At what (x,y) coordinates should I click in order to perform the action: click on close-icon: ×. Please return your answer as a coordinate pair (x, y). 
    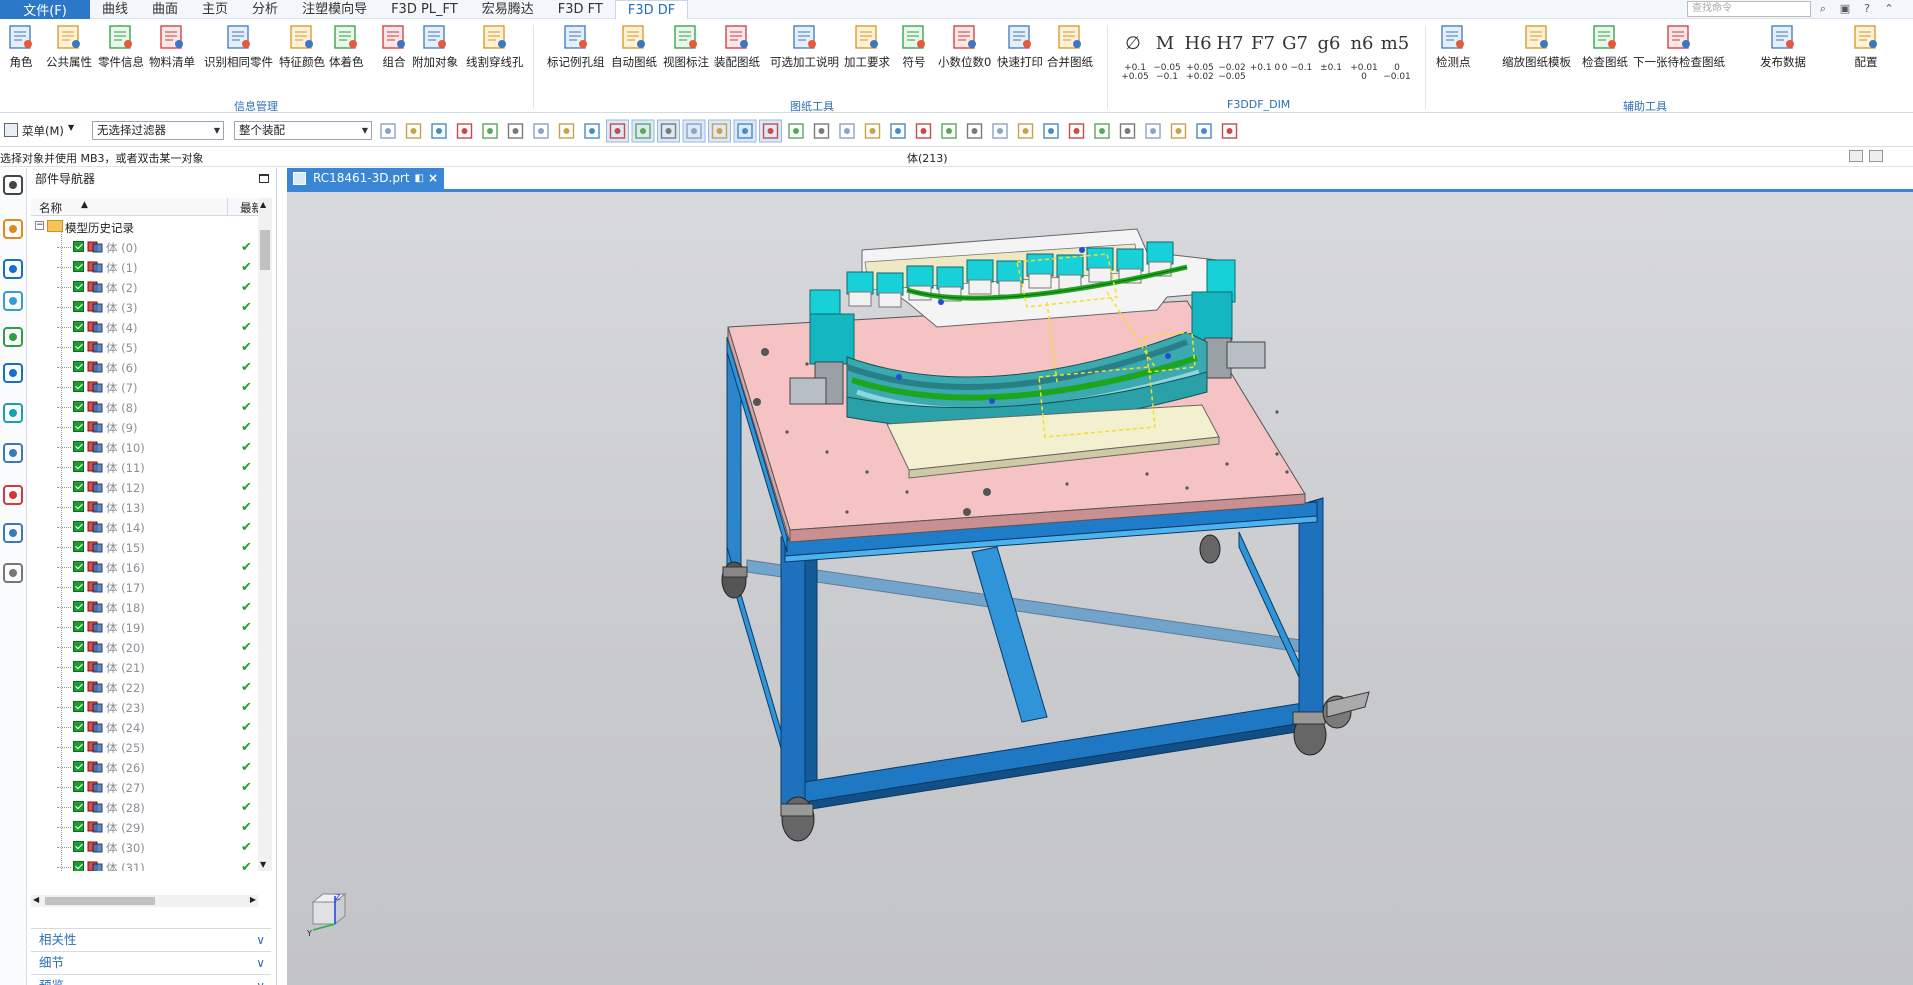
    Looking at the image, I should click on (433, 178).